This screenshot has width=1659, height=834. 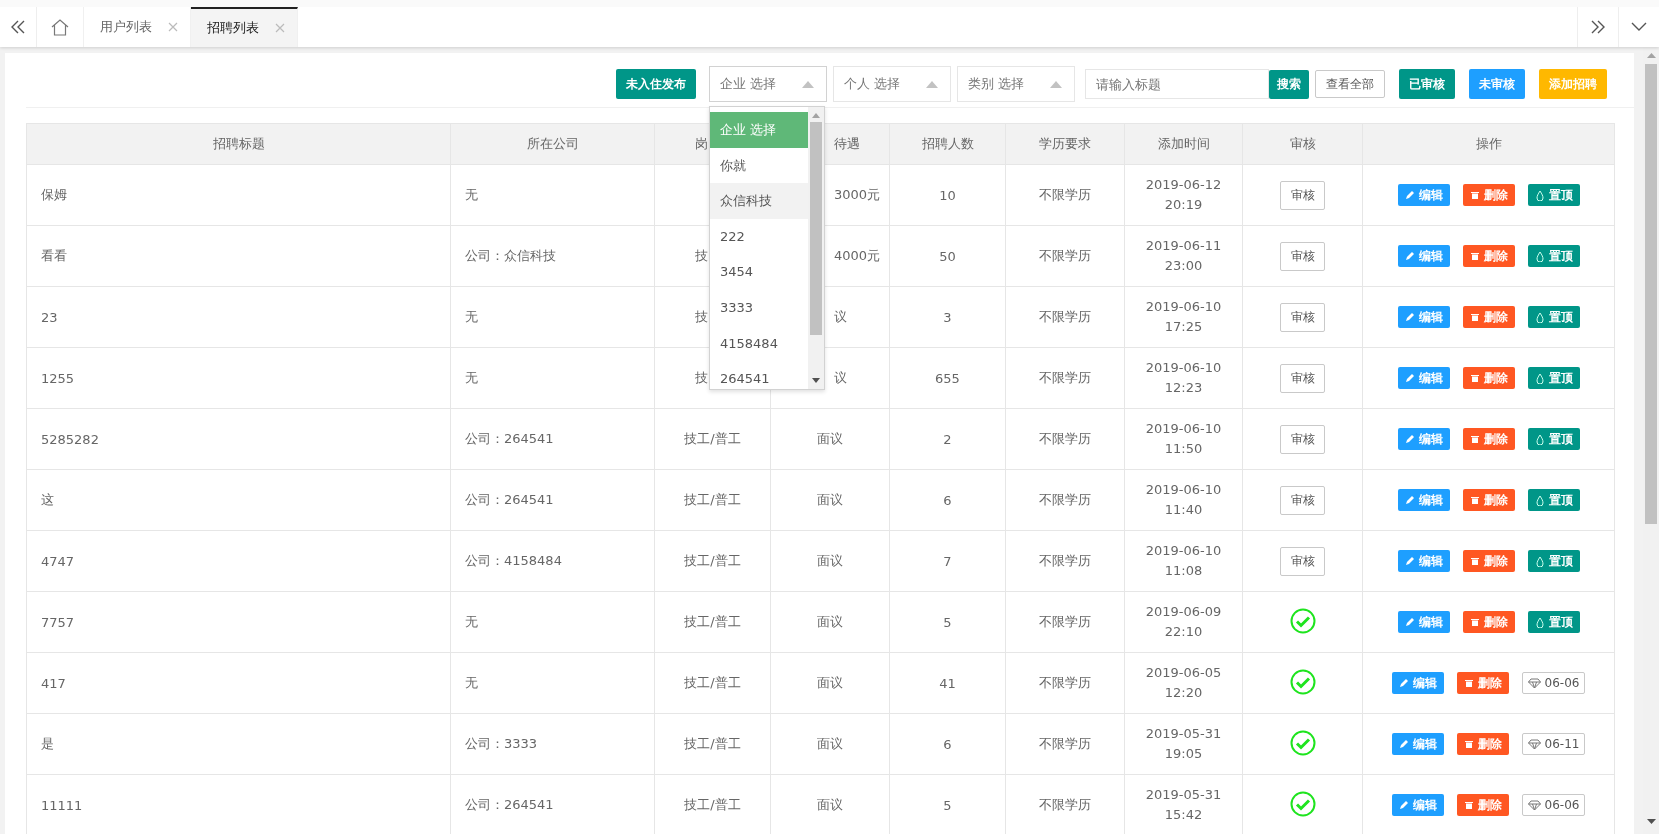 What do you see at coordinates (1350, 84) in the screenshot?
I see `view-all-button: 查看全部` at bounding box center [1350, 84].